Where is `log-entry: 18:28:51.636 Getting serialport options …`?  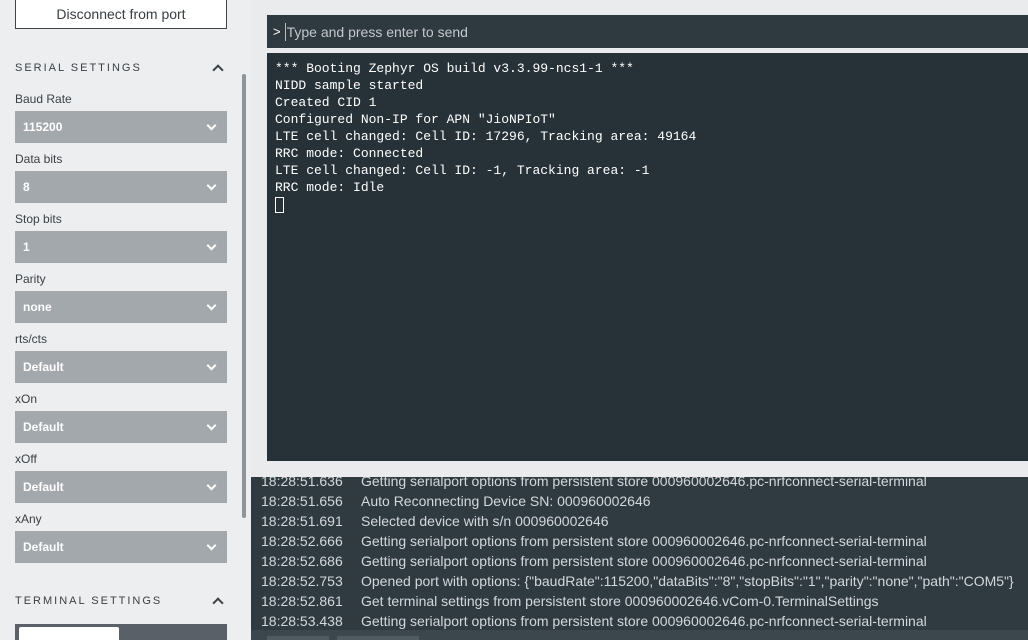 log-entry: 18:28:51.636 Getting serialport options … is located at coordinates (594, 485).